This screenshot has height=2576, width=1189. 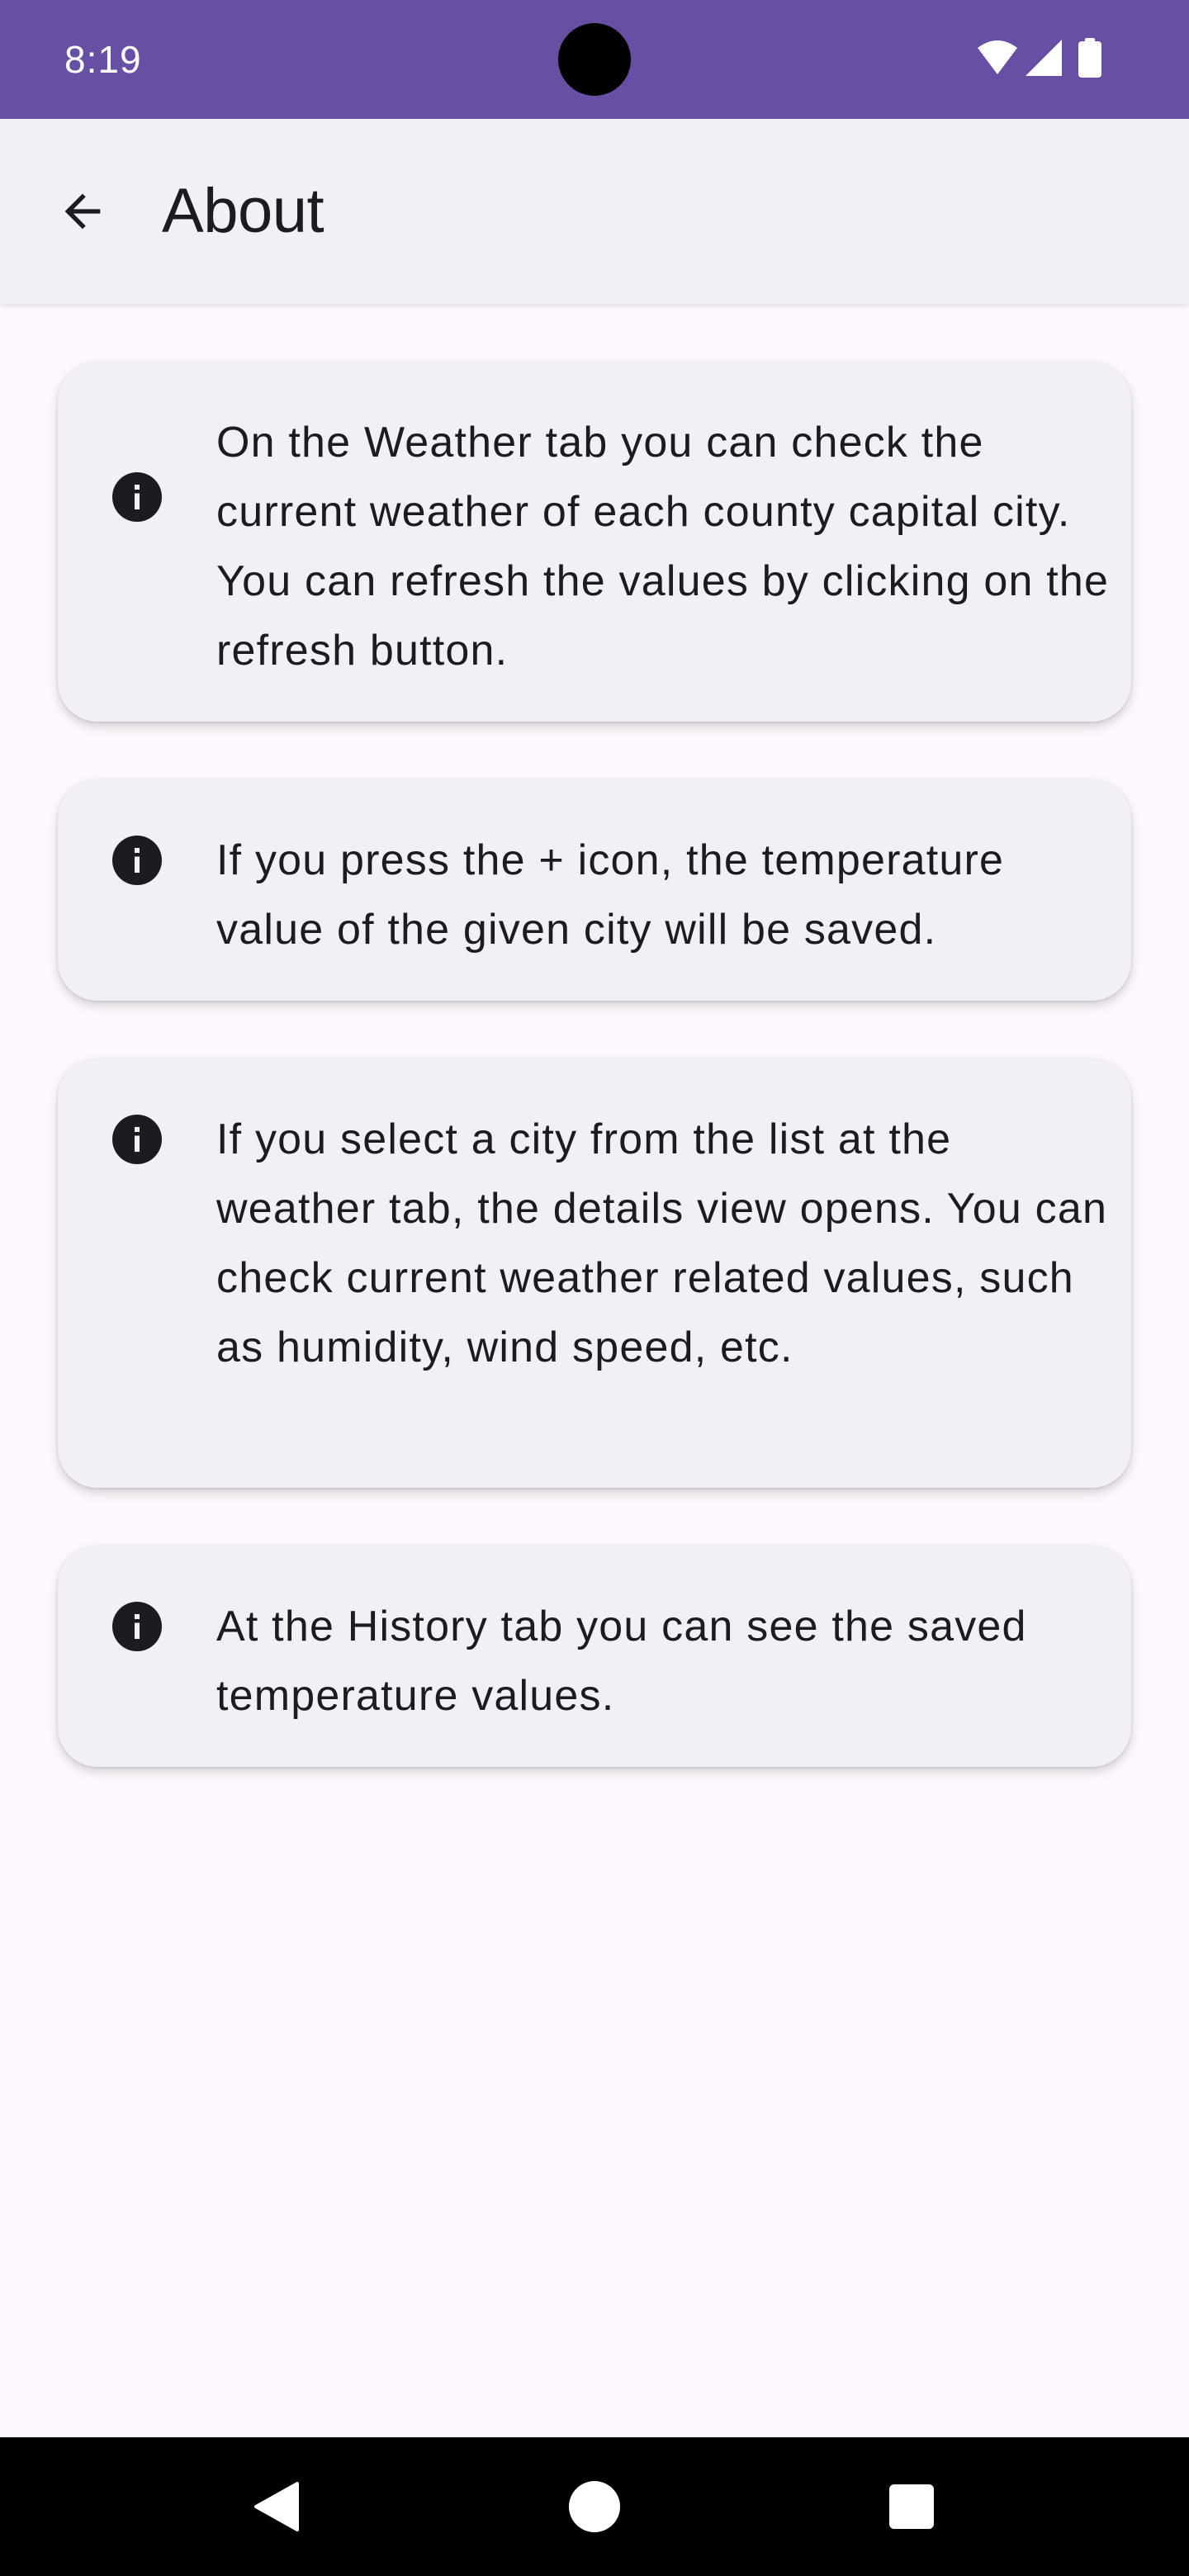 I want to click on battery-icon, so click(x=1089, y=58).